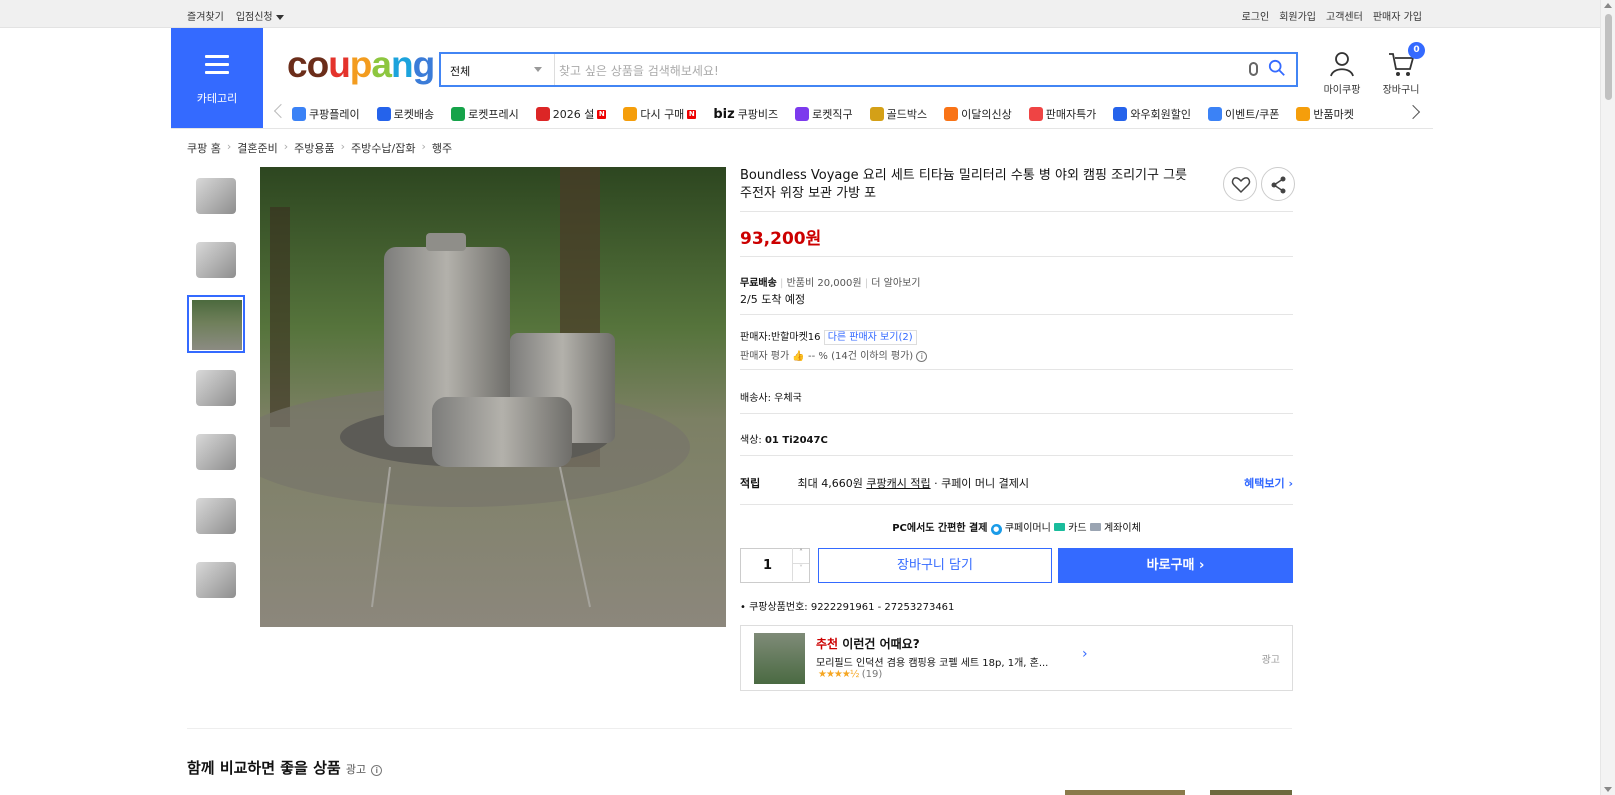 The width and height of the screenshot is (1615, 795). What do you see at coordinates (1297, 15) in the screenshot?
I see `signup-link: 회원가입` at bounding box center [1297, 15].